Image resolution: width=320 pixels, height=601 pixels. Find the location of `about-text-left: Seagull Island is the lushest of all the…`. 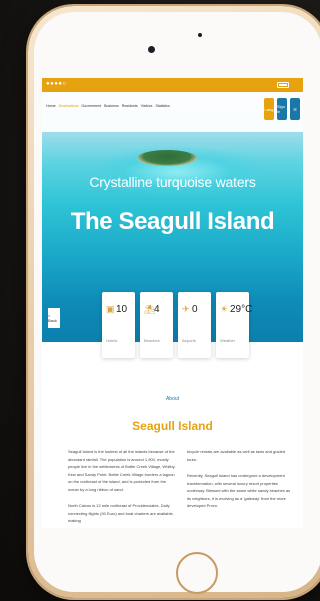

about-text-left: Seagull Island is the lushest of all the… is located at coordinates (122, 488).